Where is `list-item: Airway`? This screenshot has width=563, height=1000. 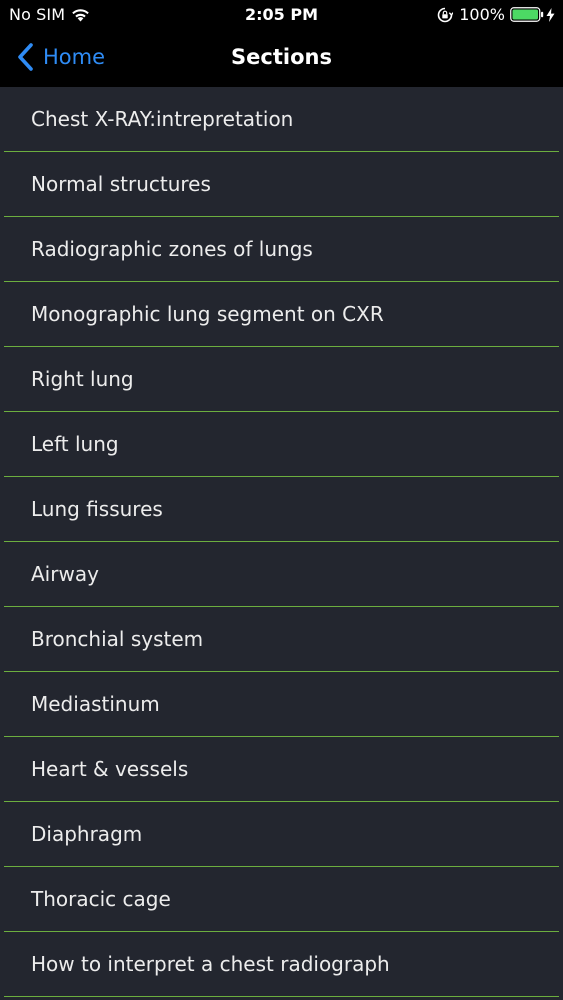
list-item: Airway is located at coordinates (281, 574).